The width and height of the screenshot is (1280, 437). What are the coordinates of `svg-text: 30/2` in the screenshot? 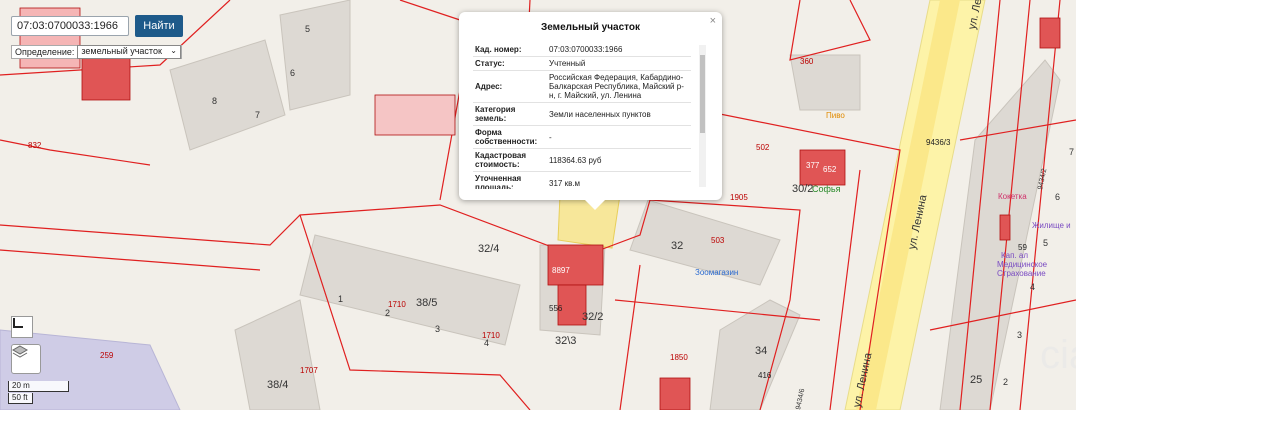 It's located at (802, 189).